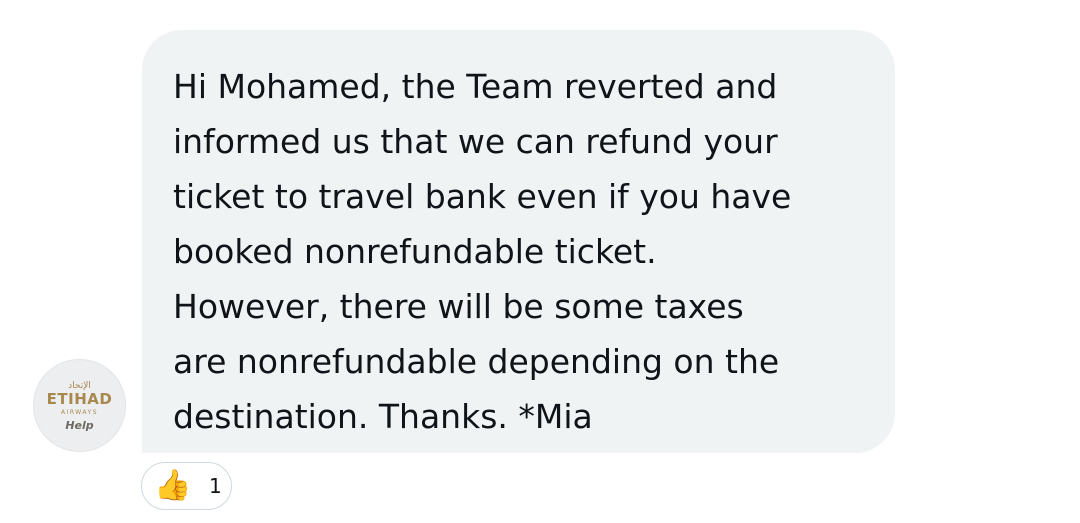 Image resolution: width=1080 pixels, height=523 pixels. I want to click on thumbs-up-icon: 👍, so click(173, 485).